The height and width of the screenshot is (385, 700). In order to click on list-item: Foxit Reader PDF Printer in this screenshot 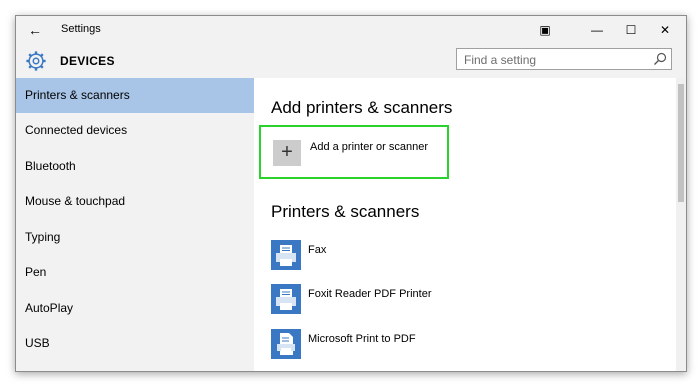, I will do `click(461, 300)`.